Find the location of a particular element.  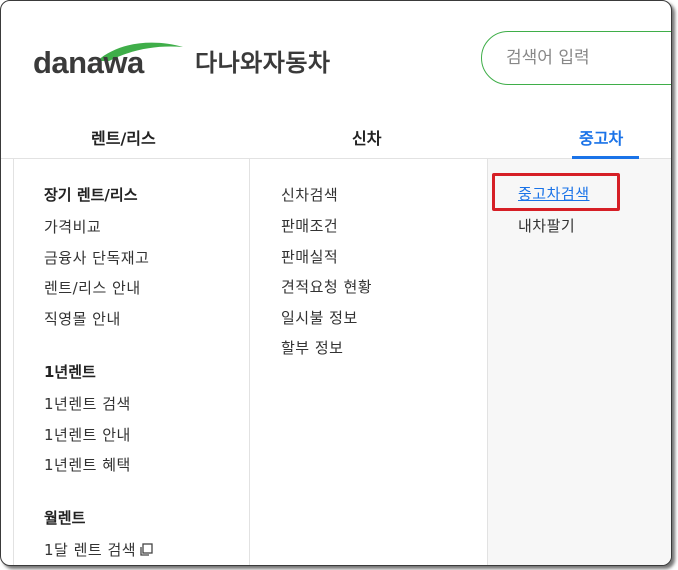

menu-item-label: 1달 렌트 검색 is located at coordinates (90, 550).